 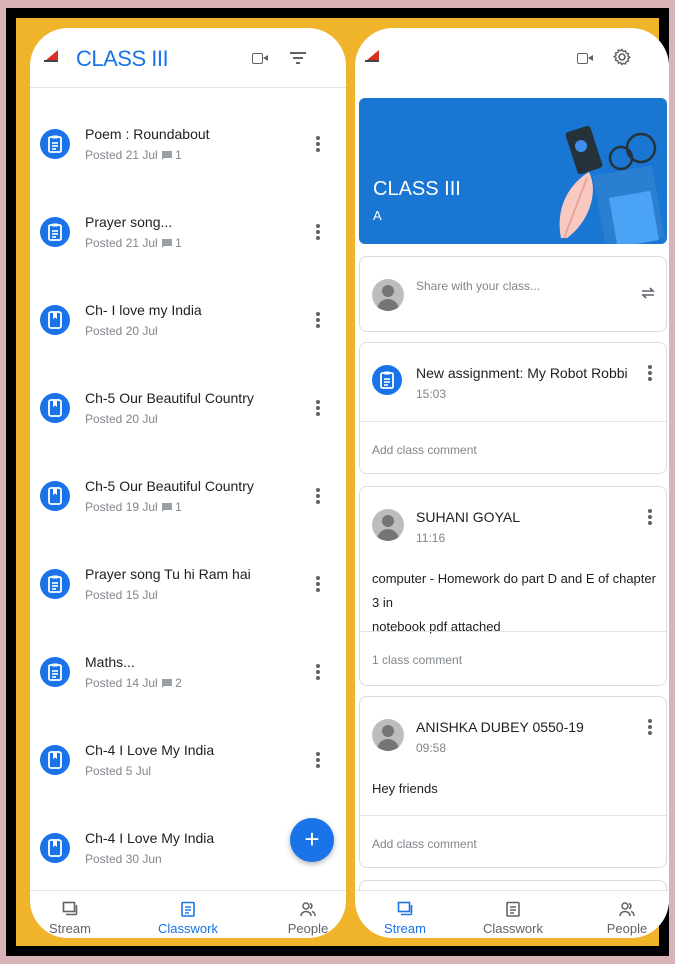 I want to click on classwork-item: Prayer song Tu hi Ram hai Posted 15 Jul, so click(x=188, y=608).